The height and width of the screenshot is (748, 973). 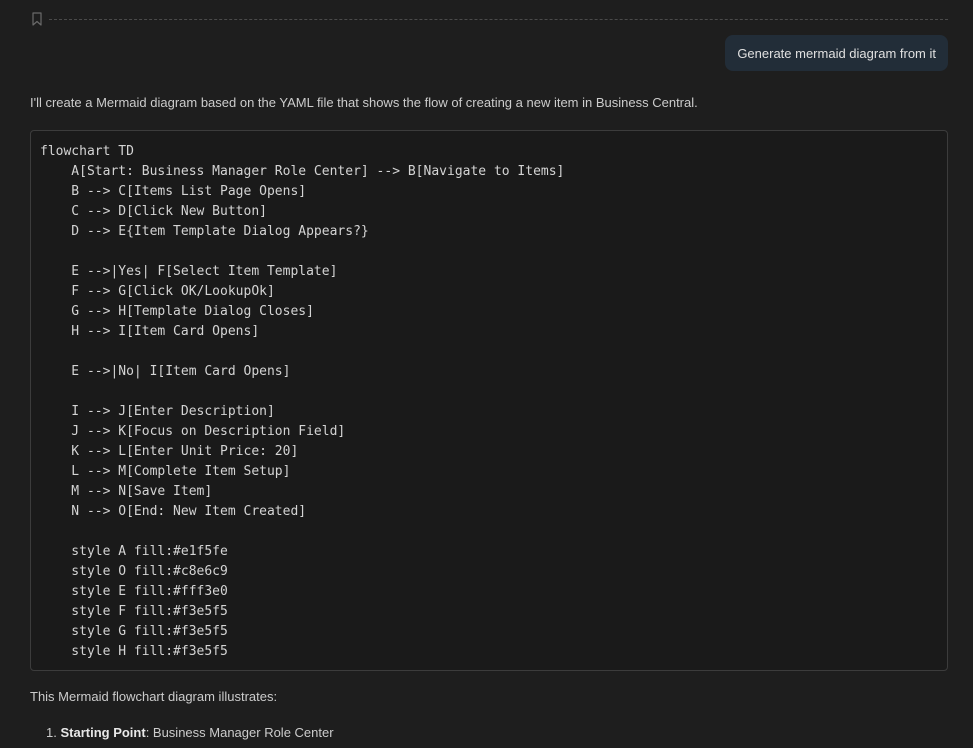 I want to click on code-line: B --> C[Items List Page Opens], so click(x=173, y=191).